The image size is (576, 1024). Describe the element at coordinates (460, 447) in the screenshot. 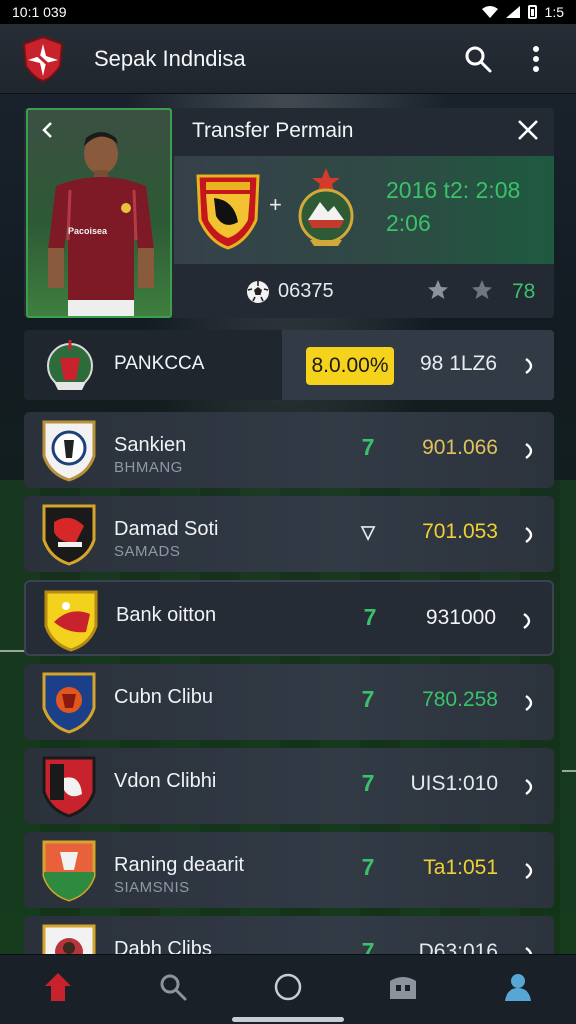

I see `club-value: 901.066` at that location.